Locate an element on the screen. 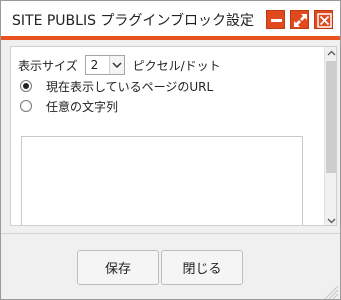 This screenshot has width=341, height=300. close-icon is located at coordinates (324, 20).